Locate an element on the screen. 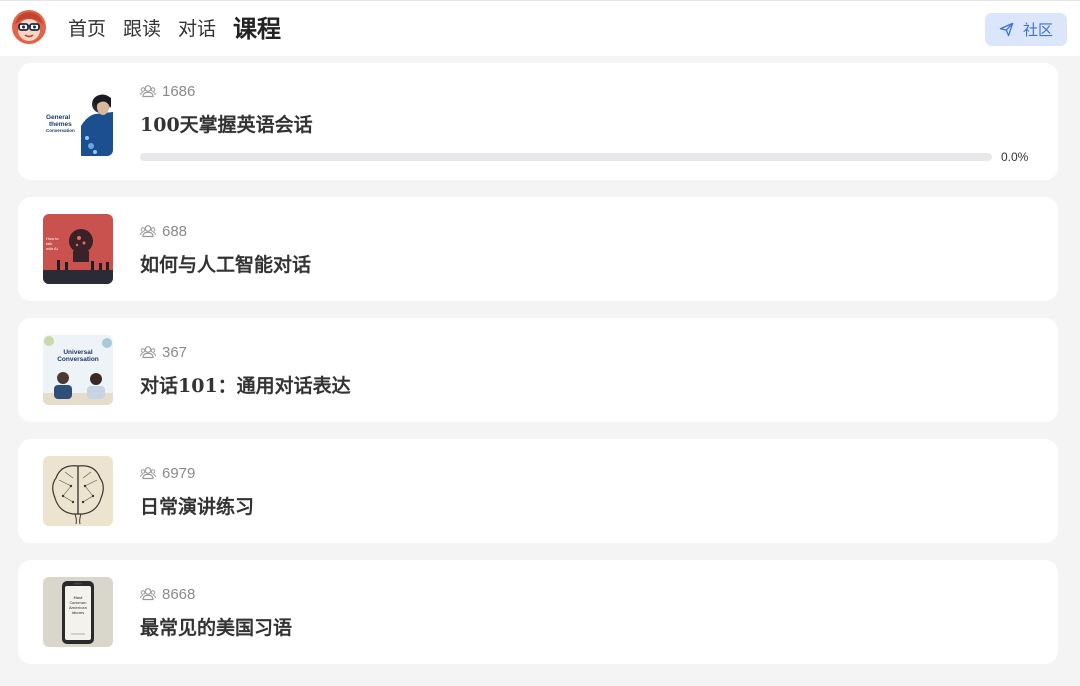 The width and height of the screenshot is (1080, 686). course-card: Universal Conversation 367 对话101：通用对话表达 is located at coordinates (538, 370).